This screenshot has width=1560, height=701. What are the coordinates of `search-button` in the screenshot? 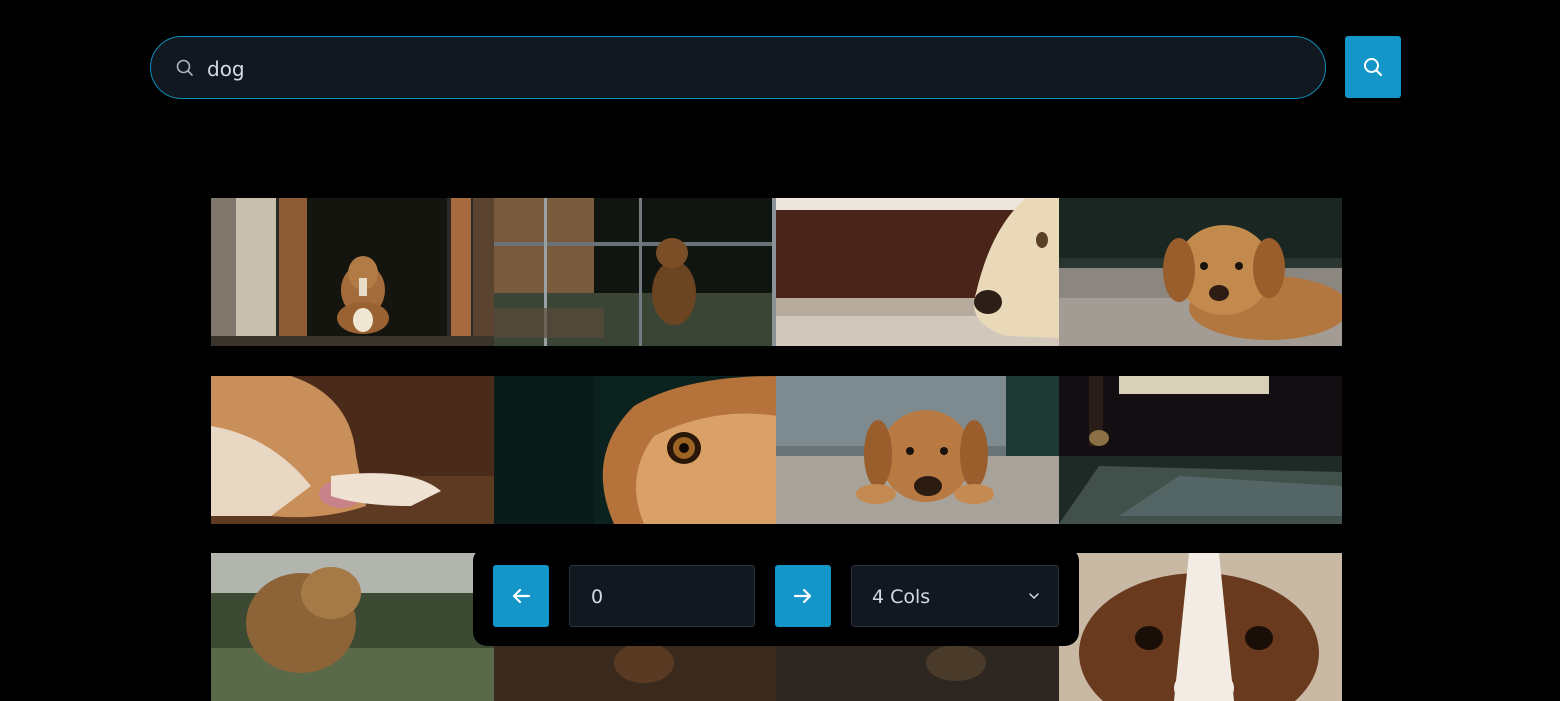 It's located at (1373, 67).